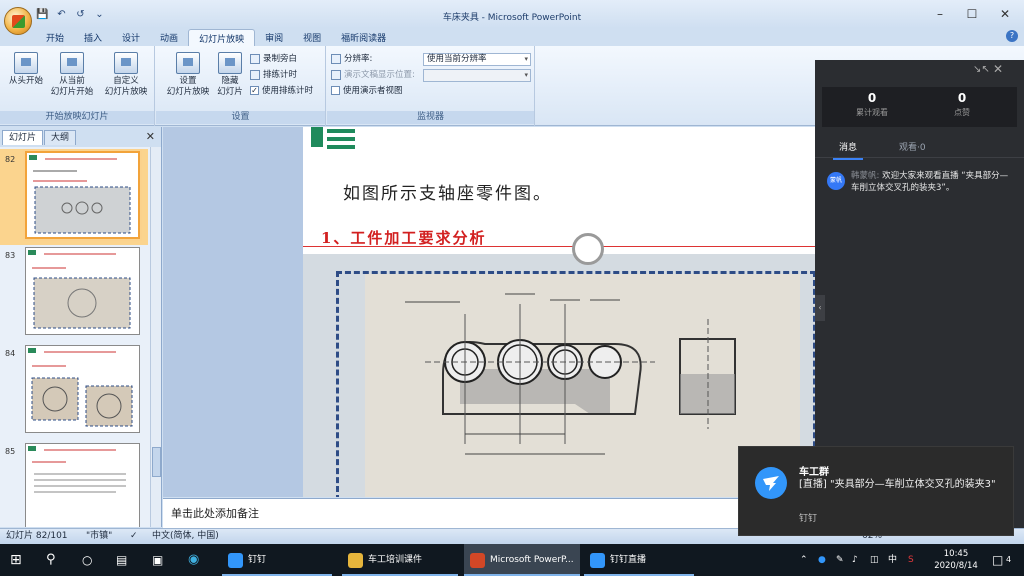 This screenshot has height=576, width=1024. What do you see at coordinates (400, 560) in the screenshot?
I see `taskbar-app-folder: 车工培训课件` at bounding box center [400, 560].